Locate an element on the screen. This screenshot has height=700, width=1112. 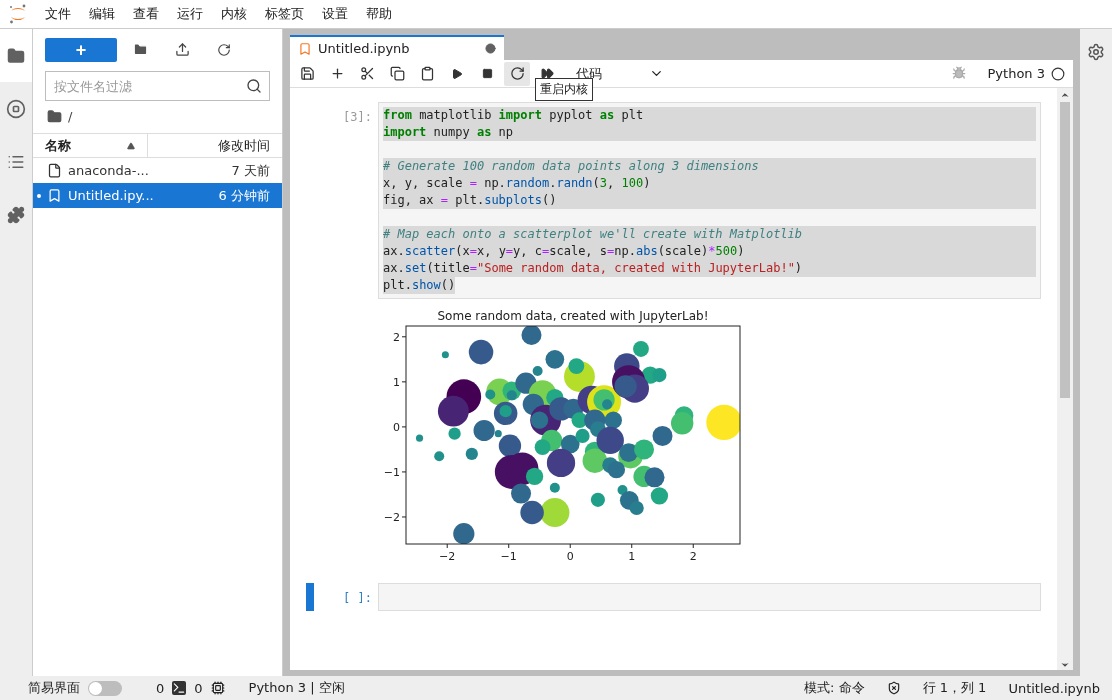
simple-mode-toggle is located at coordinates (105, 688).